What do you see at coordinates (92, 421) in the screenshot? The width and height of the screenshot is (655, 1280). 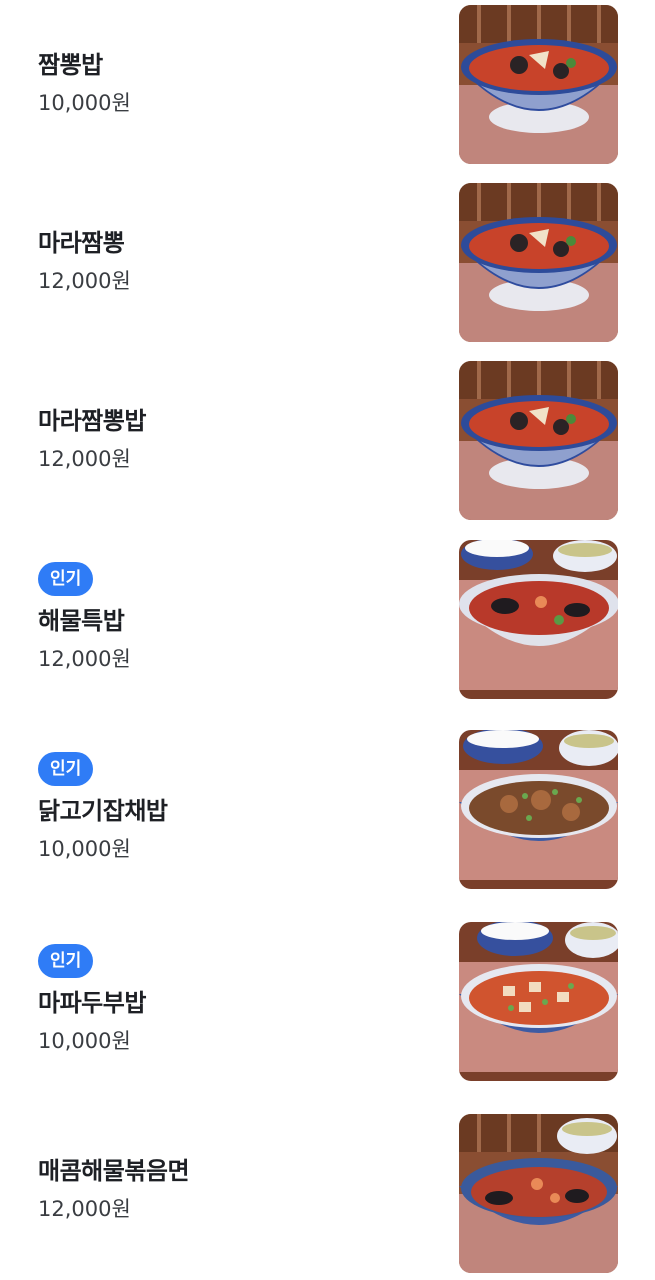 I see `menu-item-name: 마라짬뽕밥` at bounding box center [92, 421].